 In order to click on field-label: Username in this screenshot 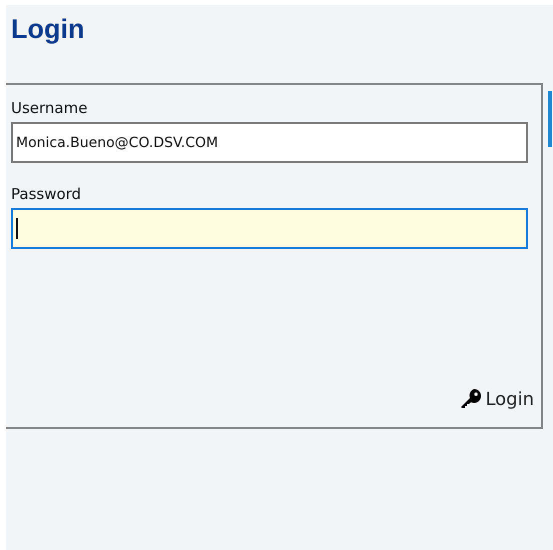, I will do `click(49, 108)`.